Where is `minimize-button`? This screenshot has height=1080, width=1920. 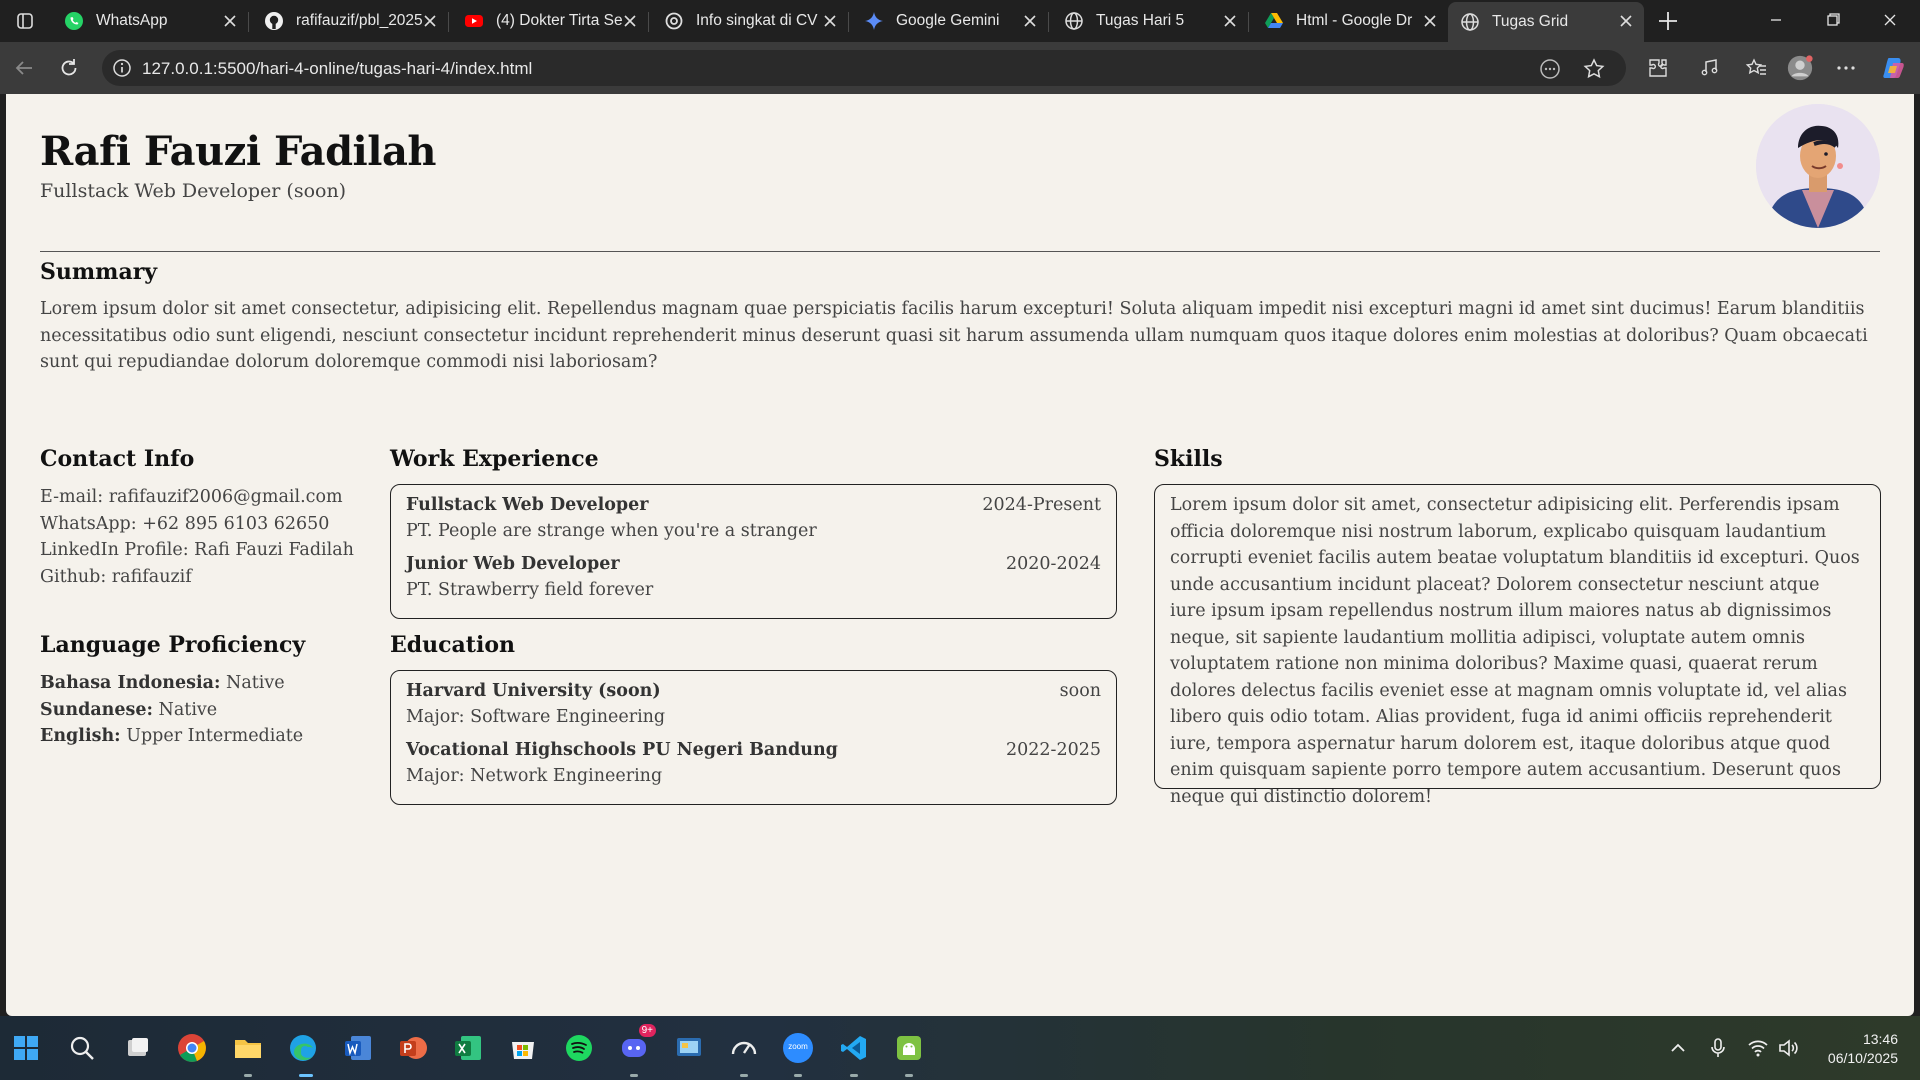 minimize-button is located at coordinates (1776, 20).